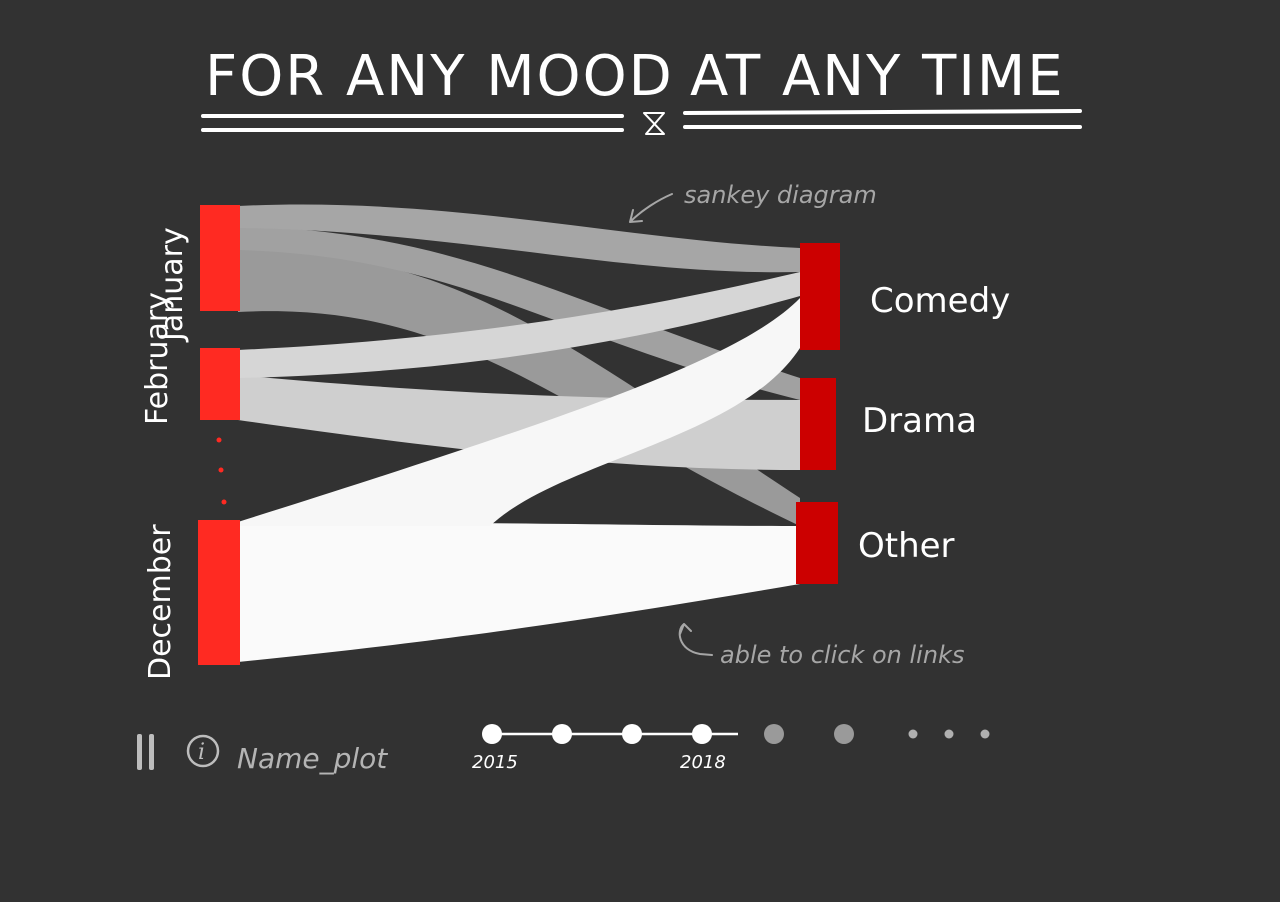 The image size is (1280, 902). I want to click on label-other: Other, so click(906, 546).